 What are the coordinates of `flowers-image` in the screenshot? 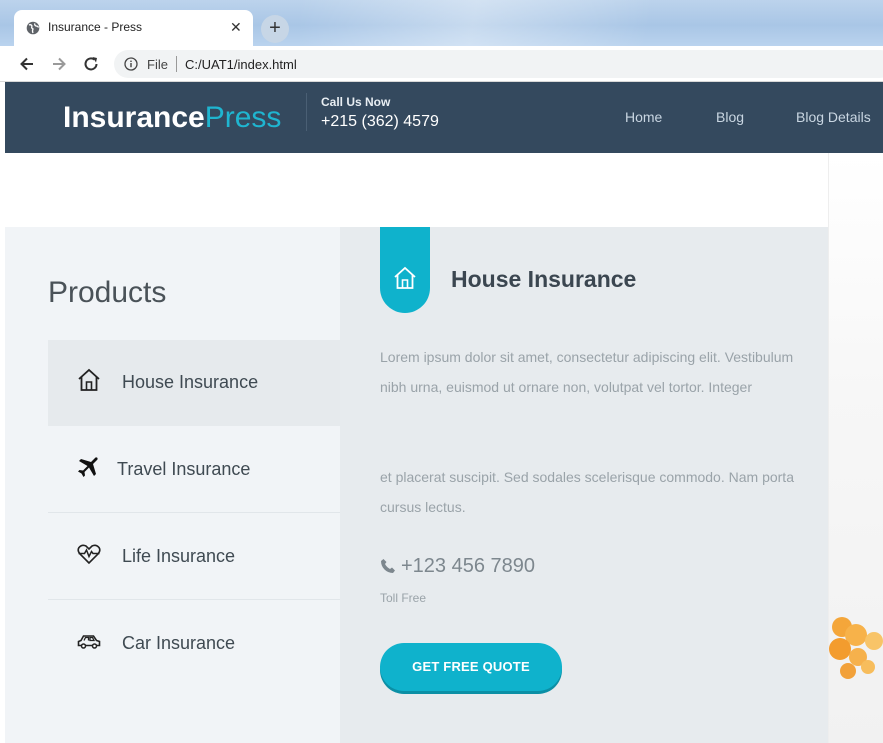 It's located at (856, 648).